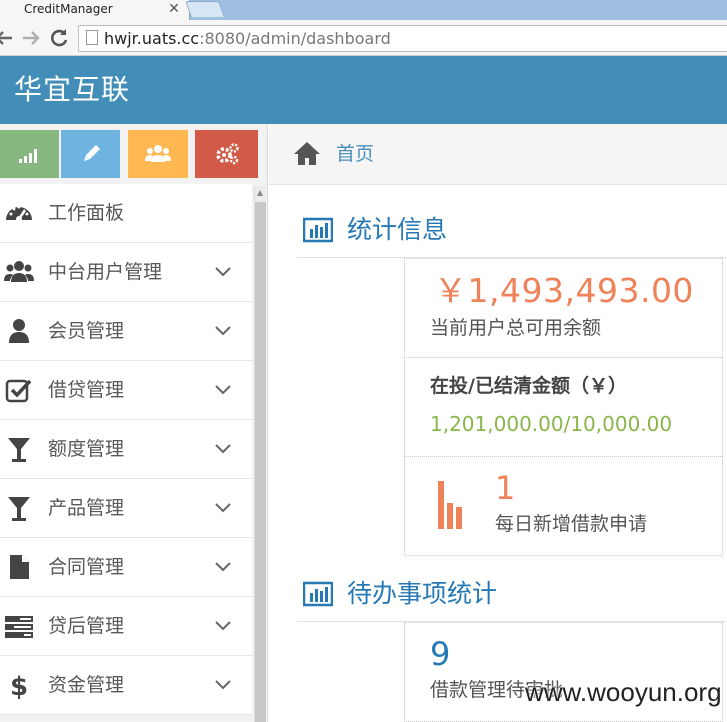 The width and height of the screenshot is (727, 722). Describe the element at coordinates (8, 38) in the screenshot. I see `back-arrow-icon` at that location.